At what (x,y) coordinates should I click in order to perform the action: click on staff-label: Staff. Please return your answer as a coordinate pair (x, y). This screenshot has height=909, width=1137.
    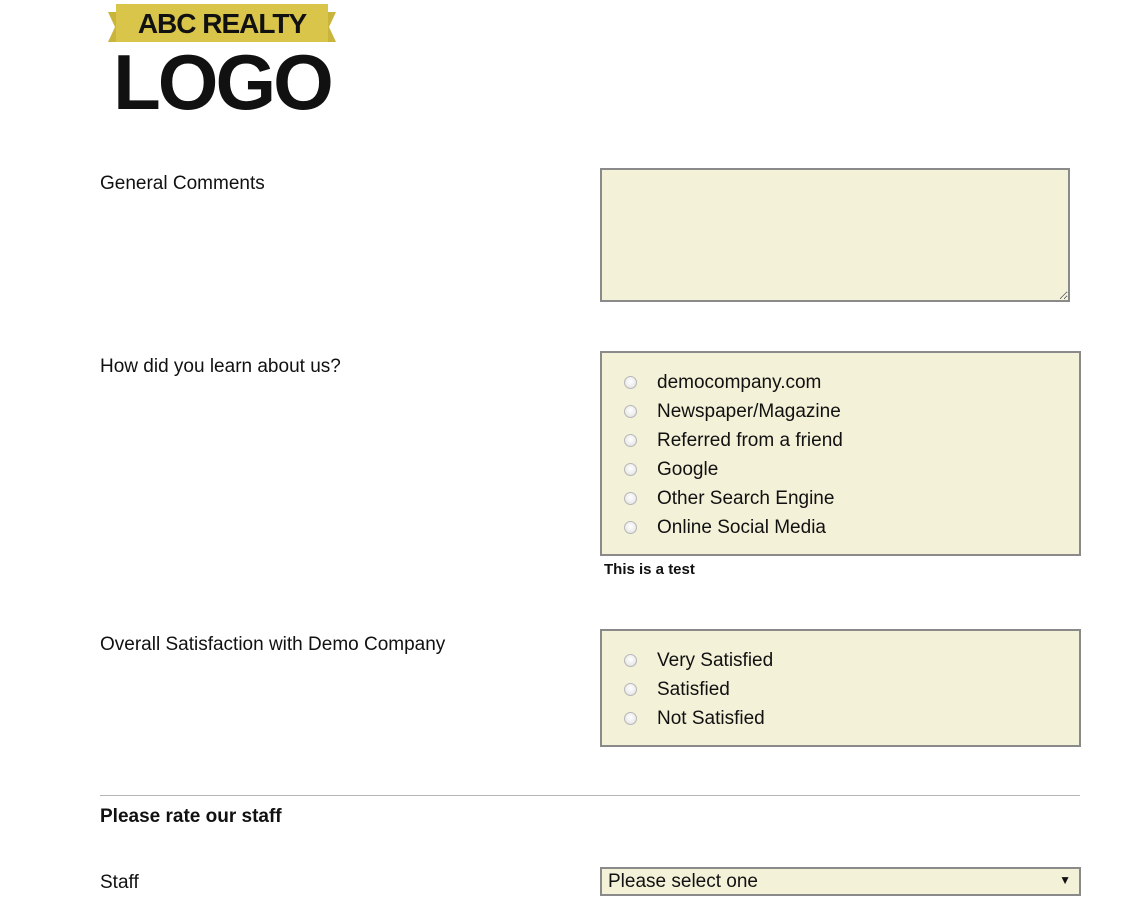
    Looking at the image, I should click on (119, 882).